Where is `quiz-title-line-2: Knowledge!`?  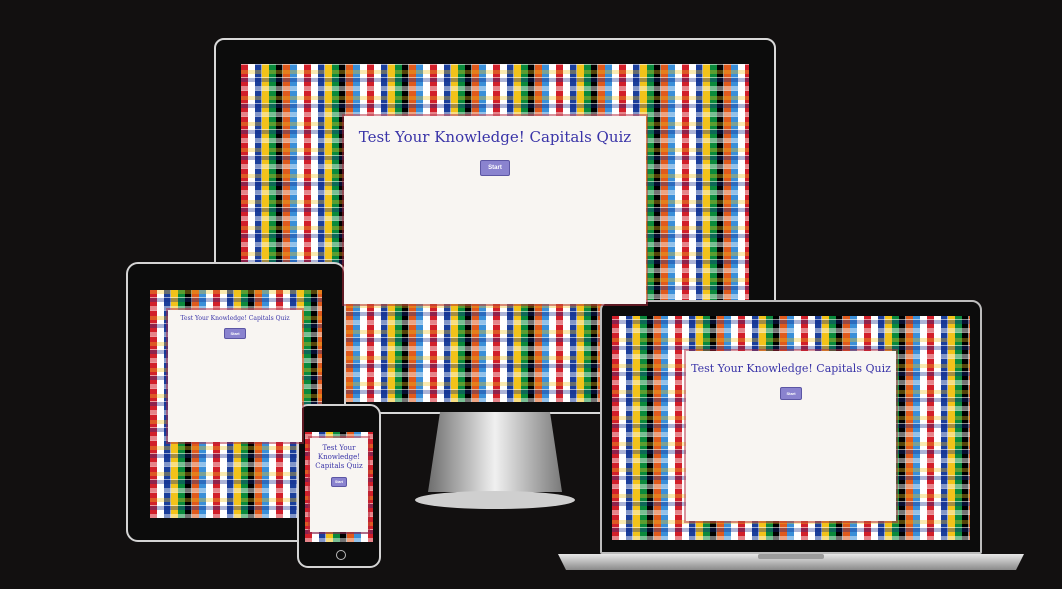
quiz-title-line-2: Knowledge! is located at coordinates (339, 456).